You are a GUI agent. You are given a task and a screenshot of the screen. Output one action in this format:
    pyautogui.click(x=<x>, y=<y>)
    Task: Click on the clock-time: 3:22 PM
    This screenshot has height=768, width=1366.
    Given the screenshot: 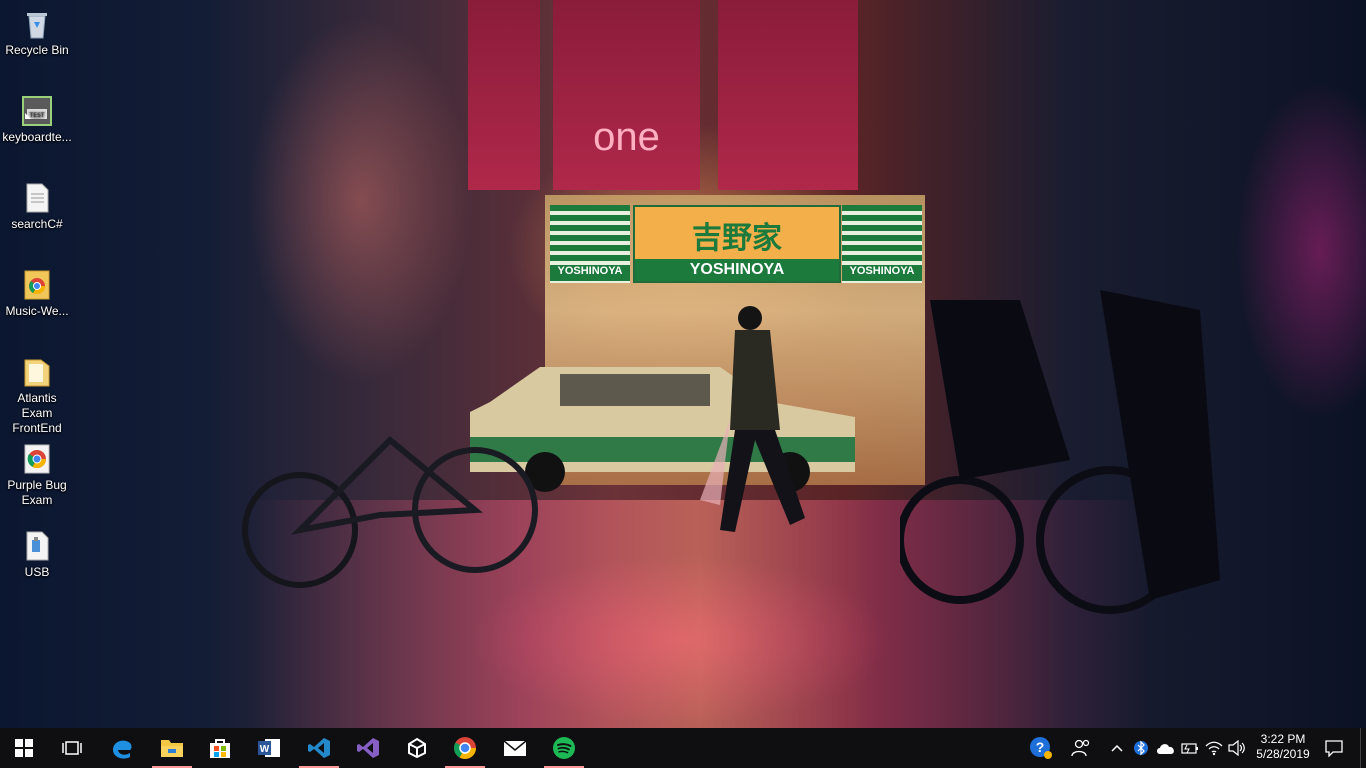 What is the action you would take?
    pyautogui.click(x=1283, y=739)
    